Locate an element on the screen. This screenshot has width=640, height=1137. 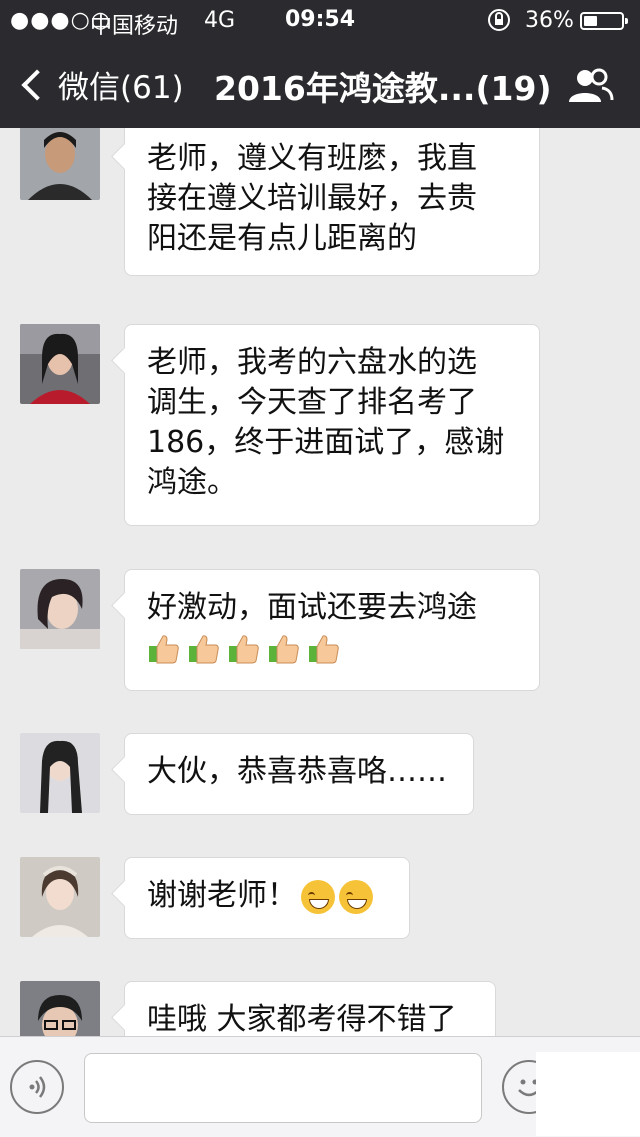
message-line: 调生，今天查了排名考了 is located at coordinates (312, 402).